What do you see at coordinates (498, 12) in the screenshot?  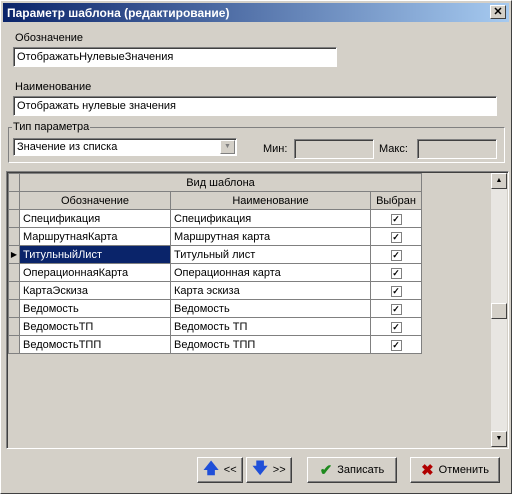 I see `close-button: ✕` at bounding box center [498, 12].